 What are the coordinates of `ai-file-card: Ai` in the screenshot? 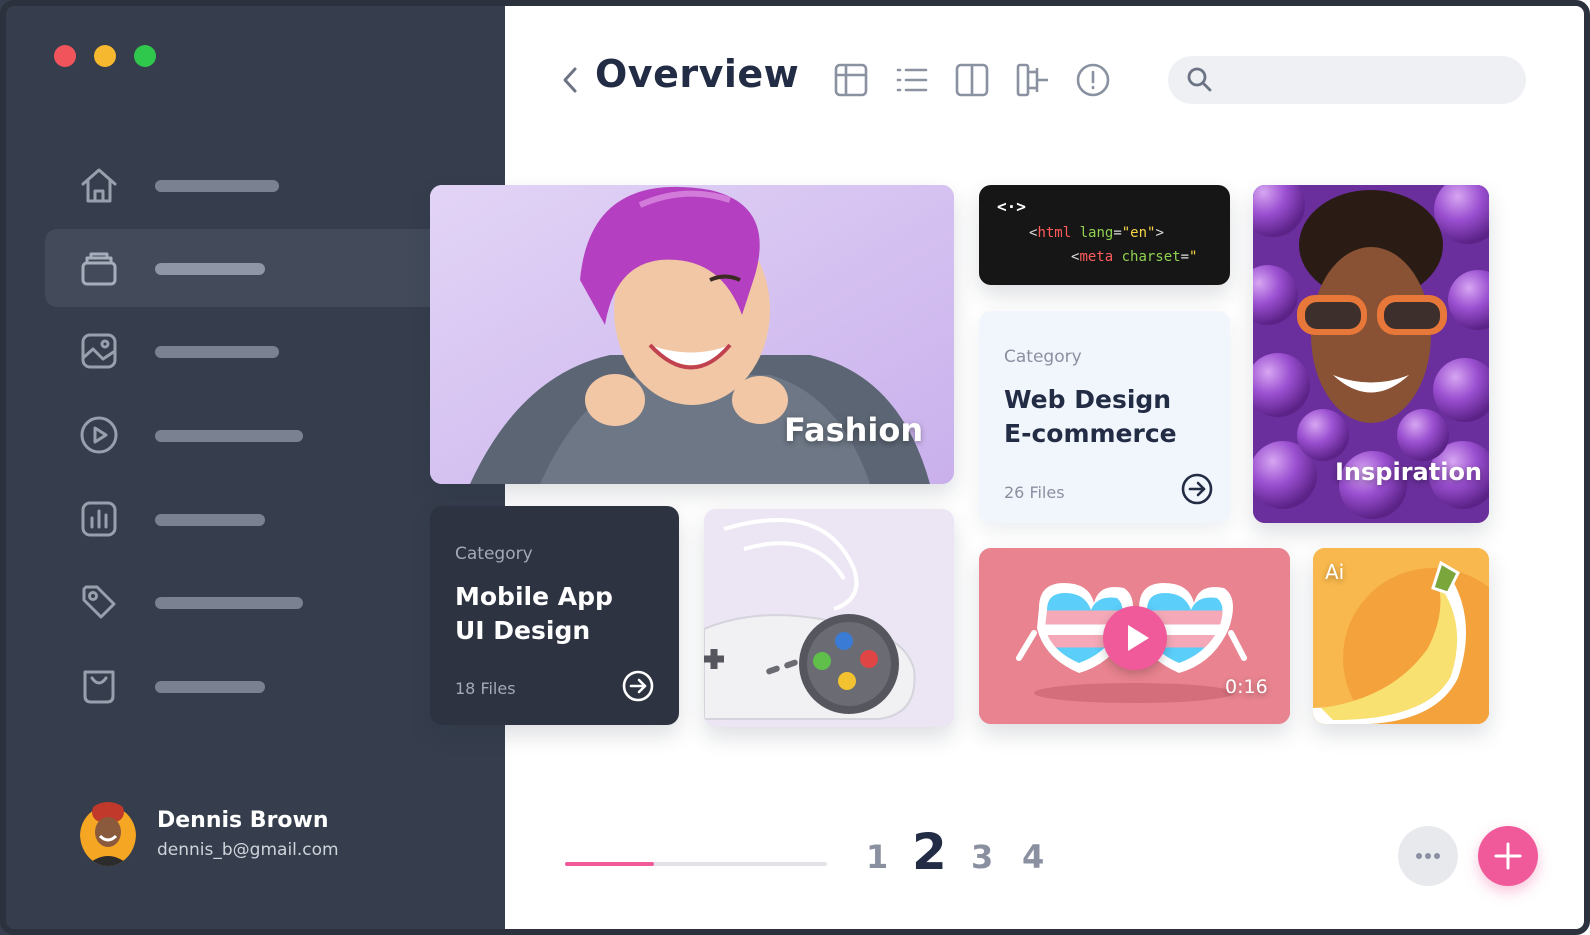 It's located at (1401, 636).